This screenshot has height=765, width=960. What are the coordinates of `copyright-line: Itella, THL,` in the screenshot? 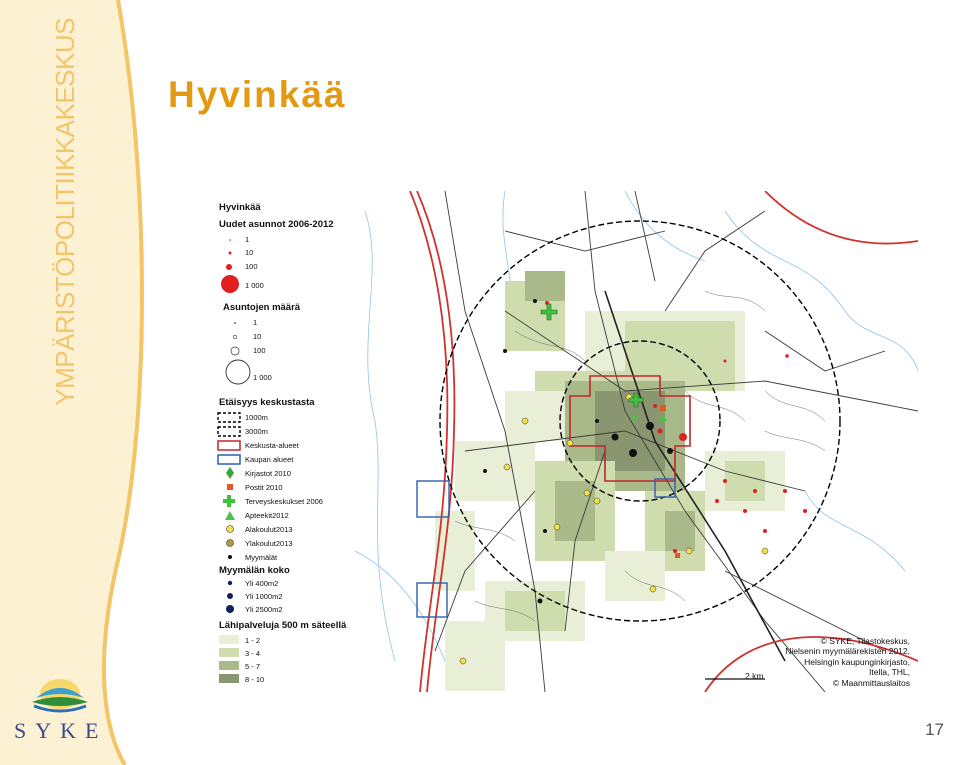 It's located at (889, 672).